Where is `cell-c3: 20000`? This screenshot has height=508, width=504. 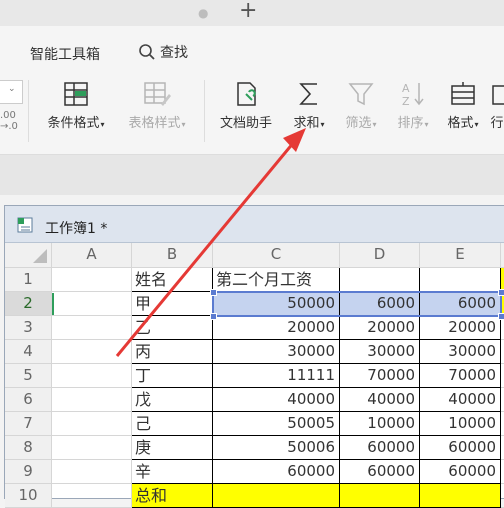 cell-c3: 20000 is located at coordinates (276, 328).